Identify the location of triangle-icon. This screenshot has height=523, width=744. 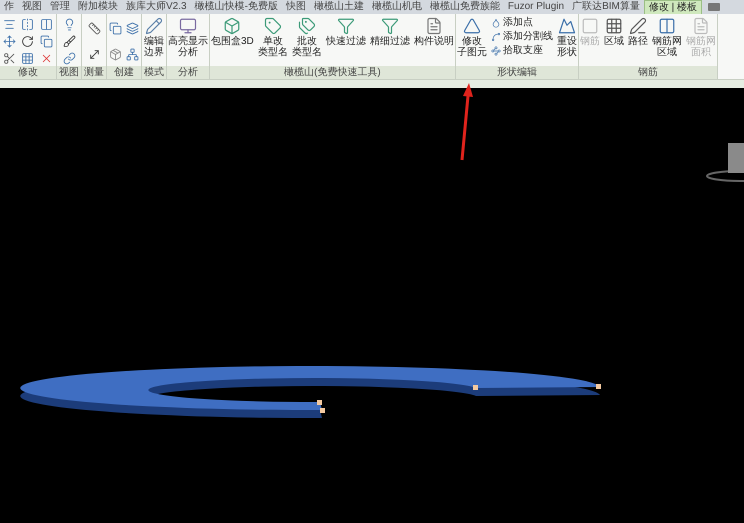
(471, 26).